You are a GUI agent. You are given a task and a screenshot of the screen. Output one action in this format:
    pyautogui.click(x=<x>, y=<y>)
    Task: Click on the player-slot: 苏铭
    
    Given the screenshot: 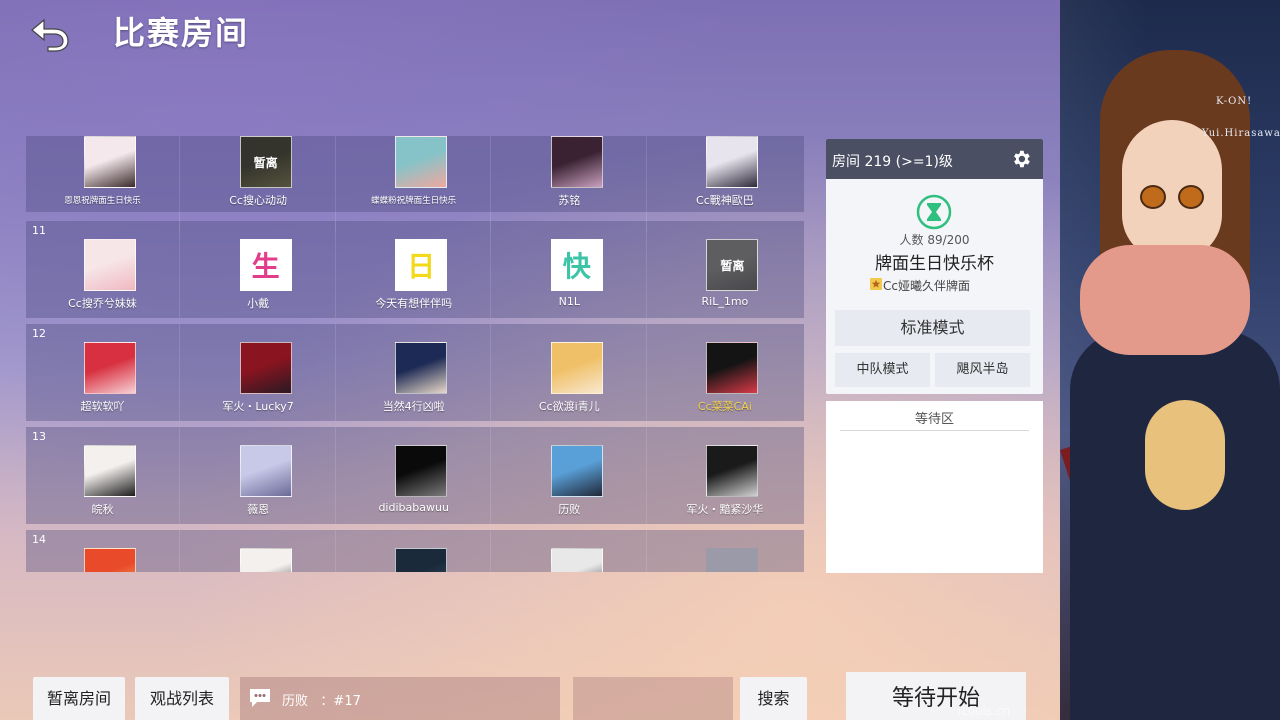 What is the action you would take?
    pyautogui.click(x=570, y=184)
    